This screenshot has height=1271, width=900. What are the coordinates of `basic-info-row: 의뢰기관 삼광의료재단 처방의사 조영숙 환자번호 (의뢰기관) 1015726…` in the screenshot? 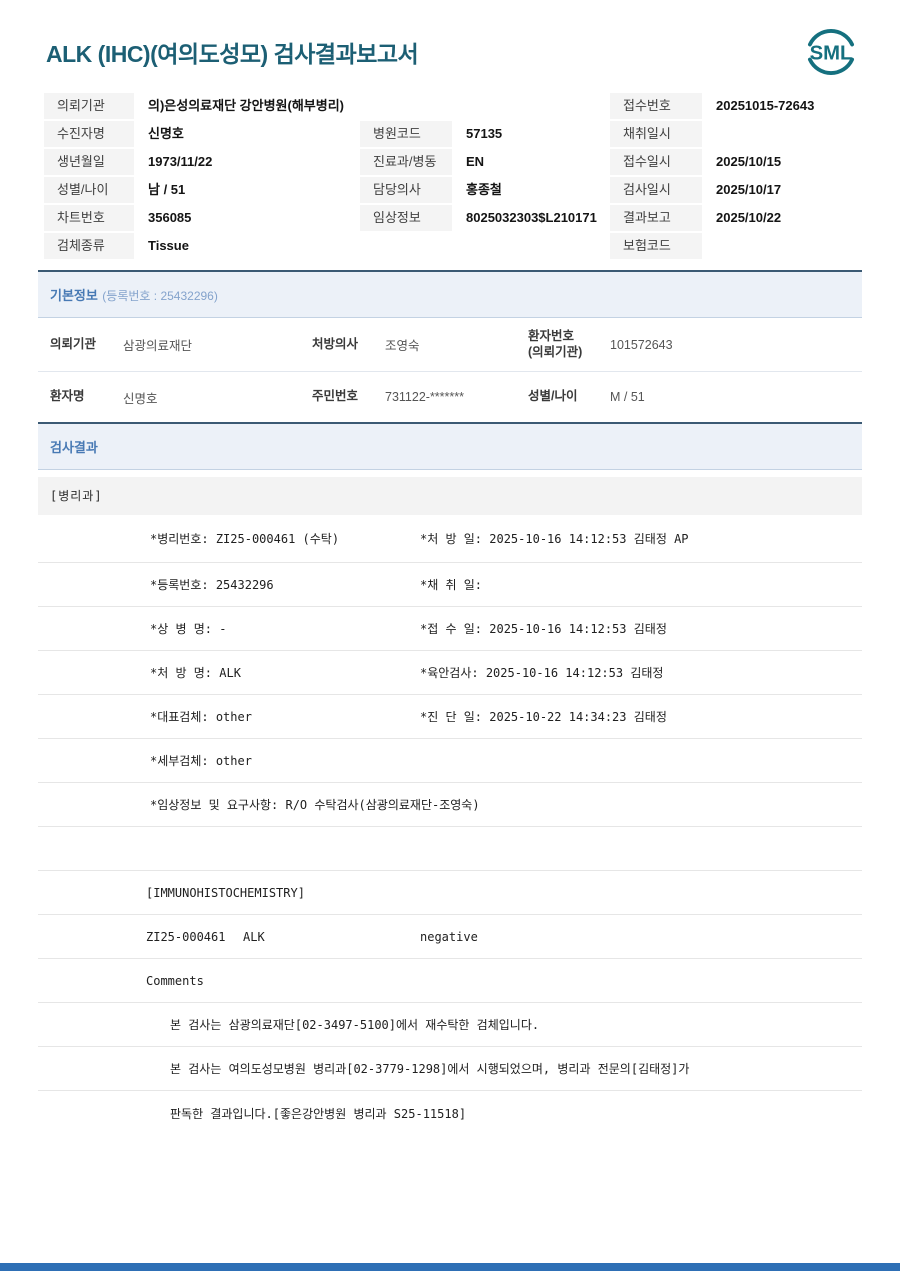 It's located at (450, 345).